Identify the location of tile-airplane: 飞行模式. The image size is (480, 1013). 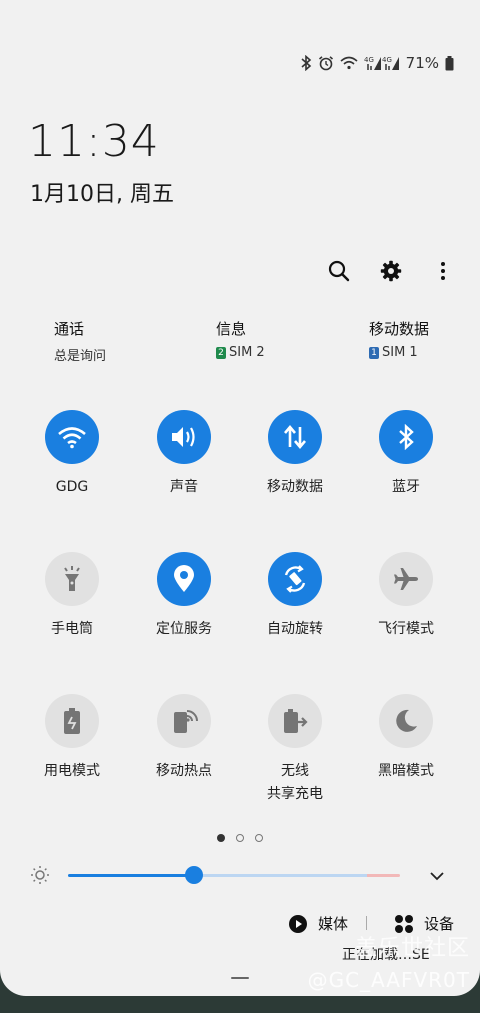
(406, 596).